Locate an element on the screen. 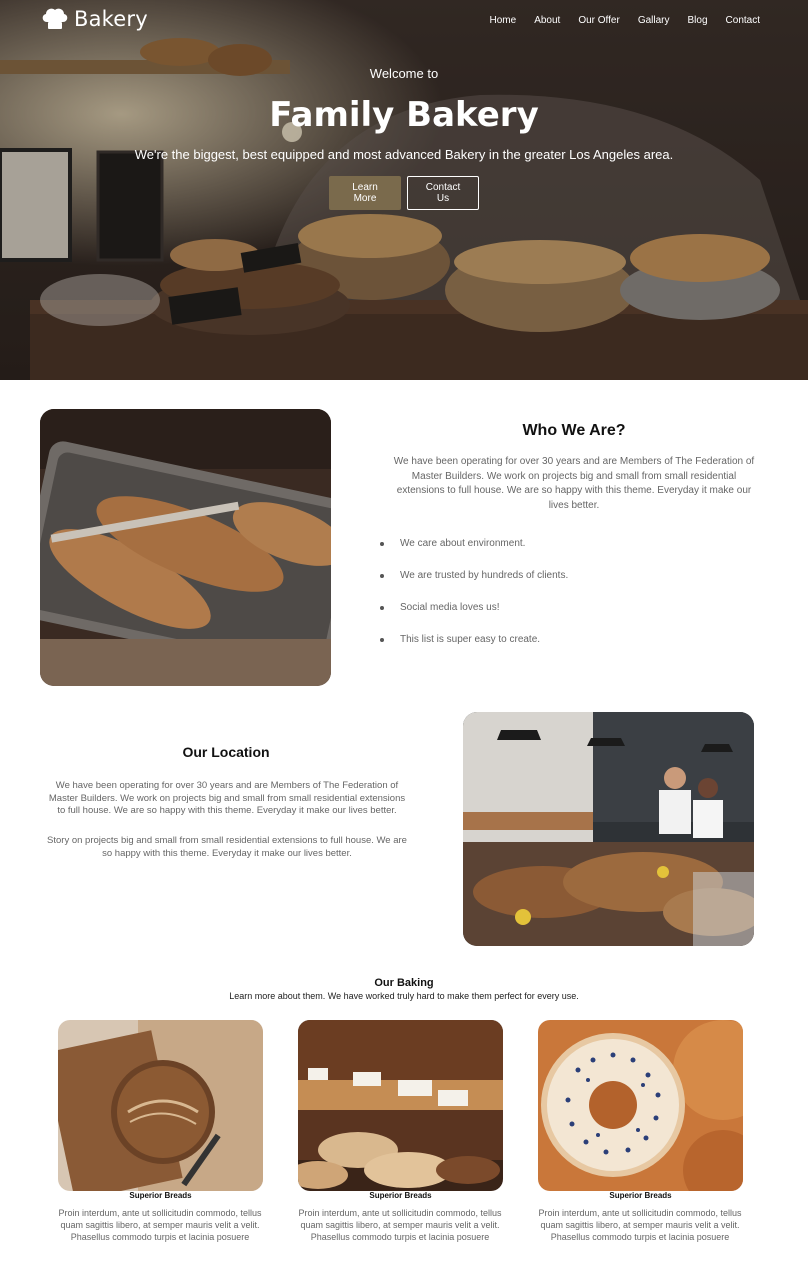 This screenshot has width=808, height=1280. our-location-title: Our Location is located at coordinates (226, 752).